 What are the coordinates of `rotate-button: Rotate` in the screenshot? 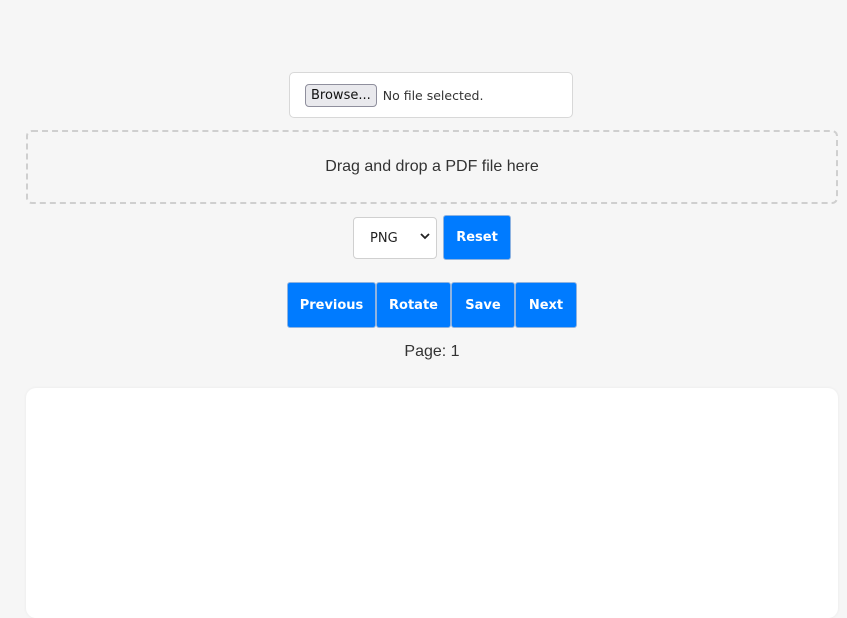 It's located at (413, 305).